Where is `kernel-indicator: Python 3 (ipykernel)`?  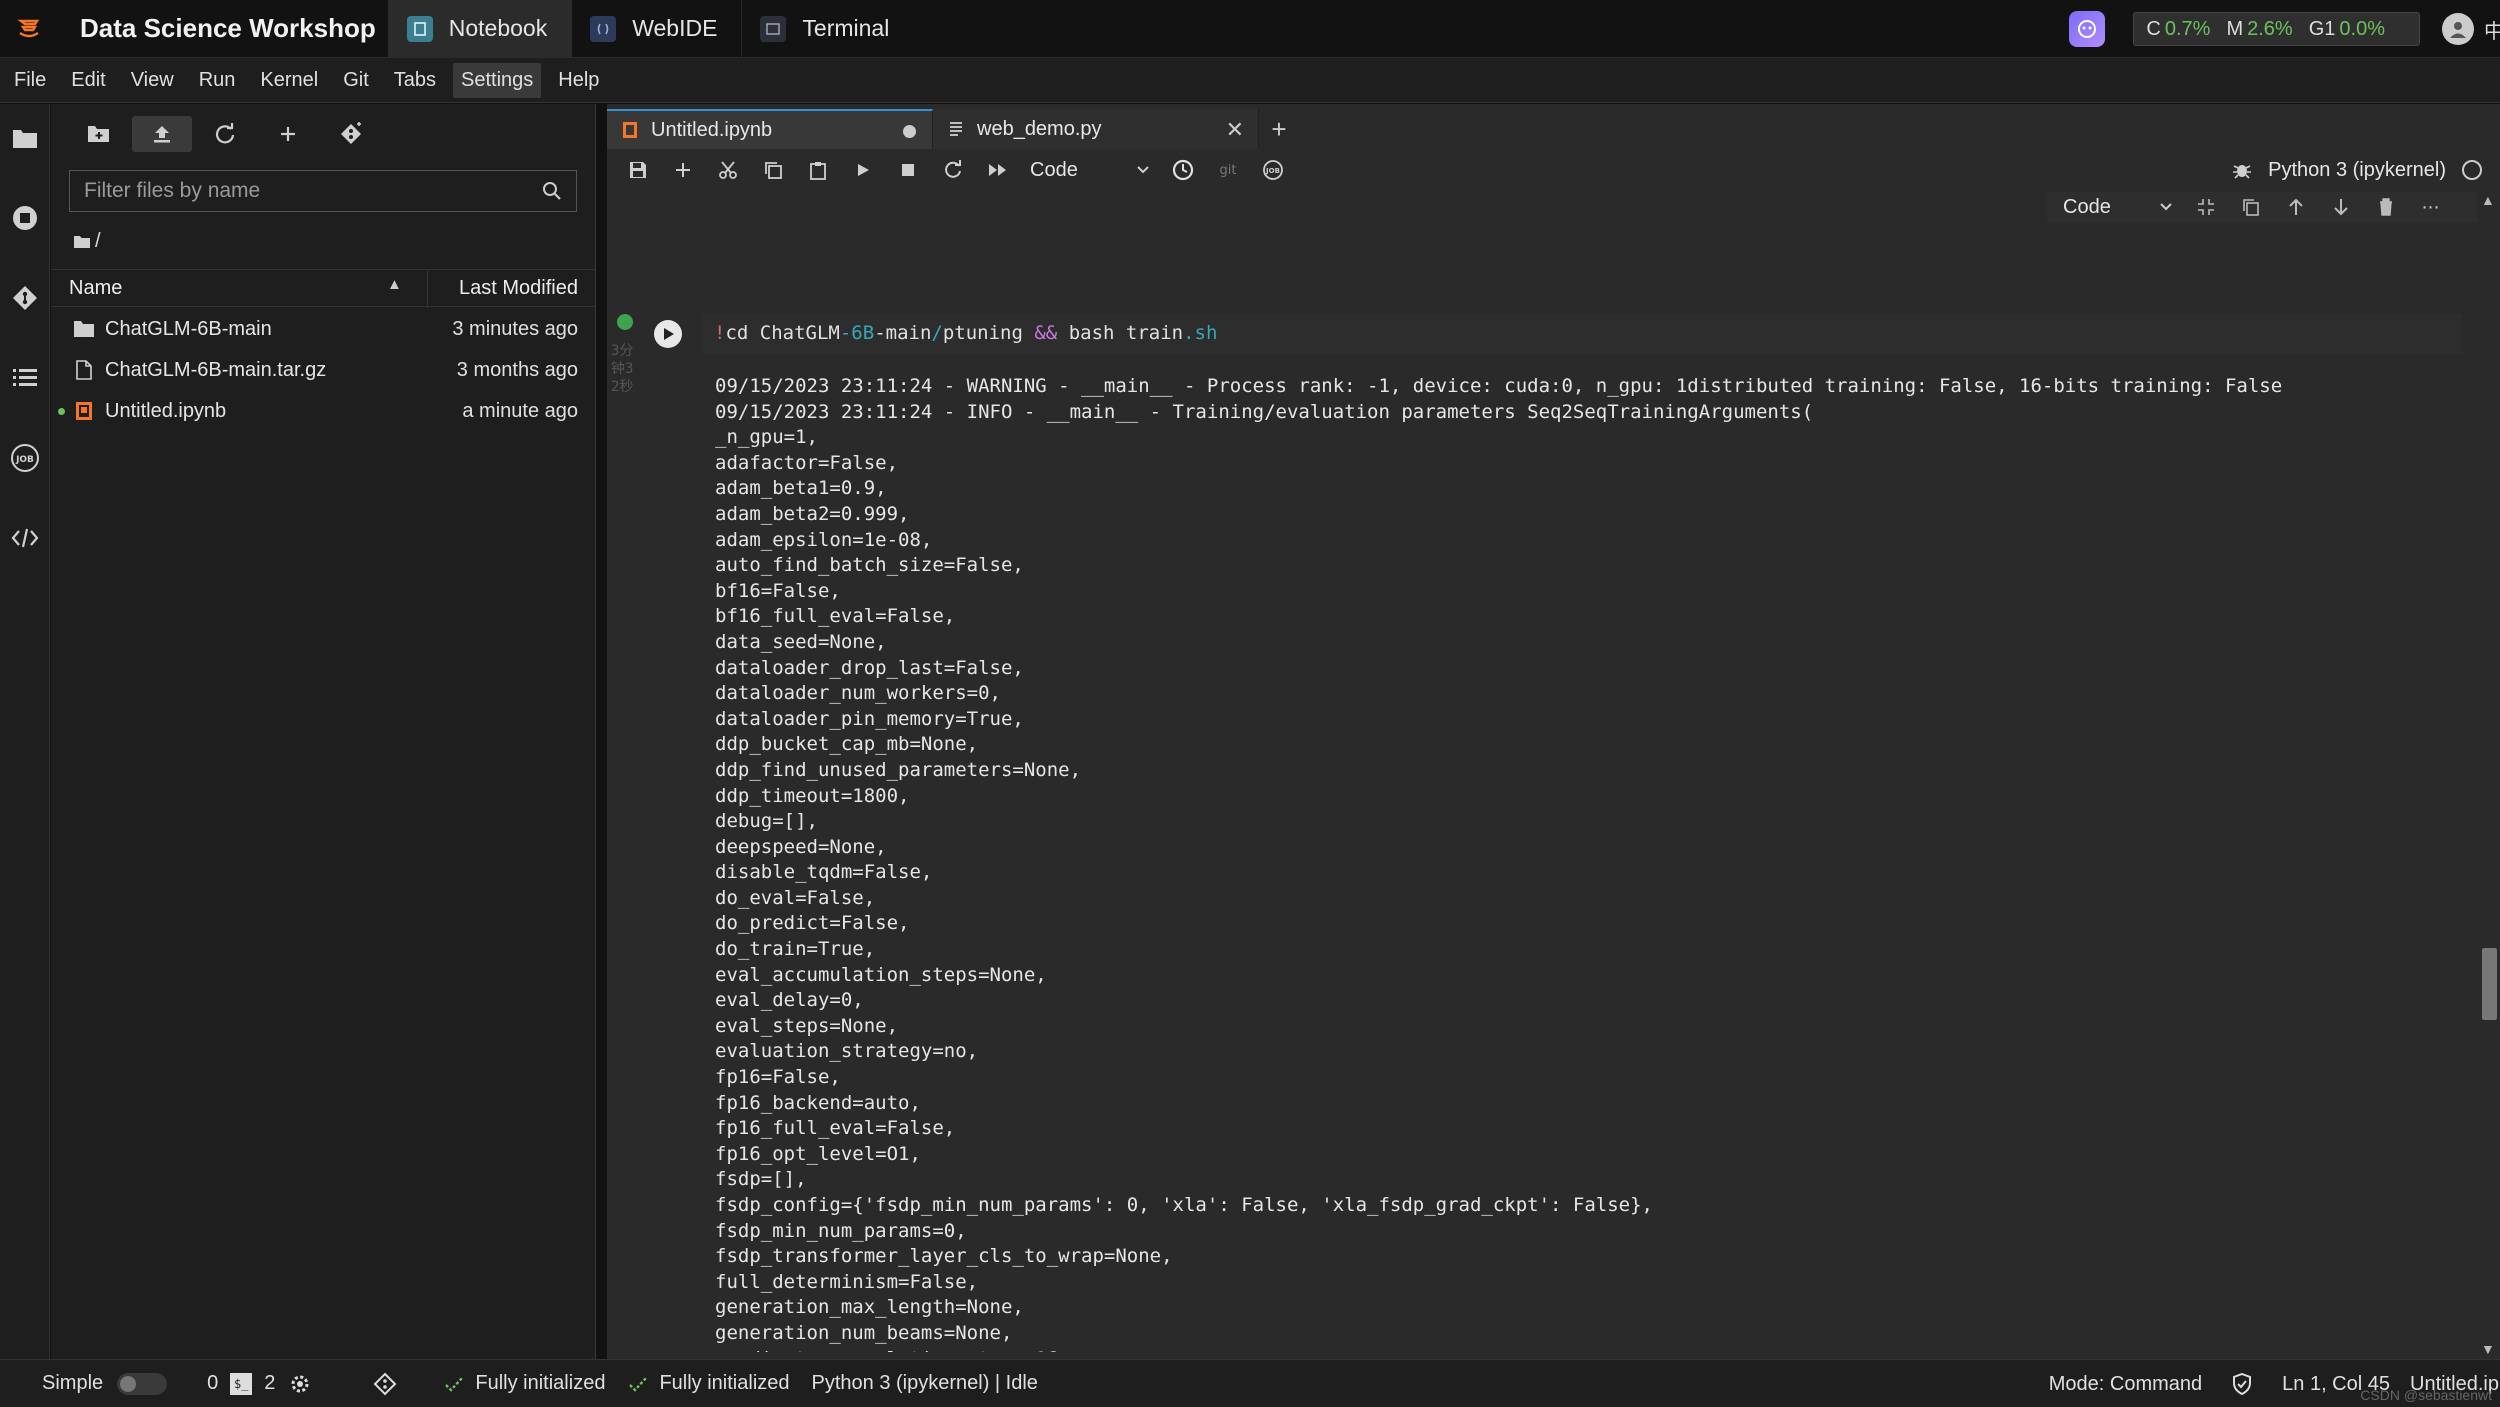 kernel-indicator: Python 3 (ipykernel) is located at coordinates (2357, 170).